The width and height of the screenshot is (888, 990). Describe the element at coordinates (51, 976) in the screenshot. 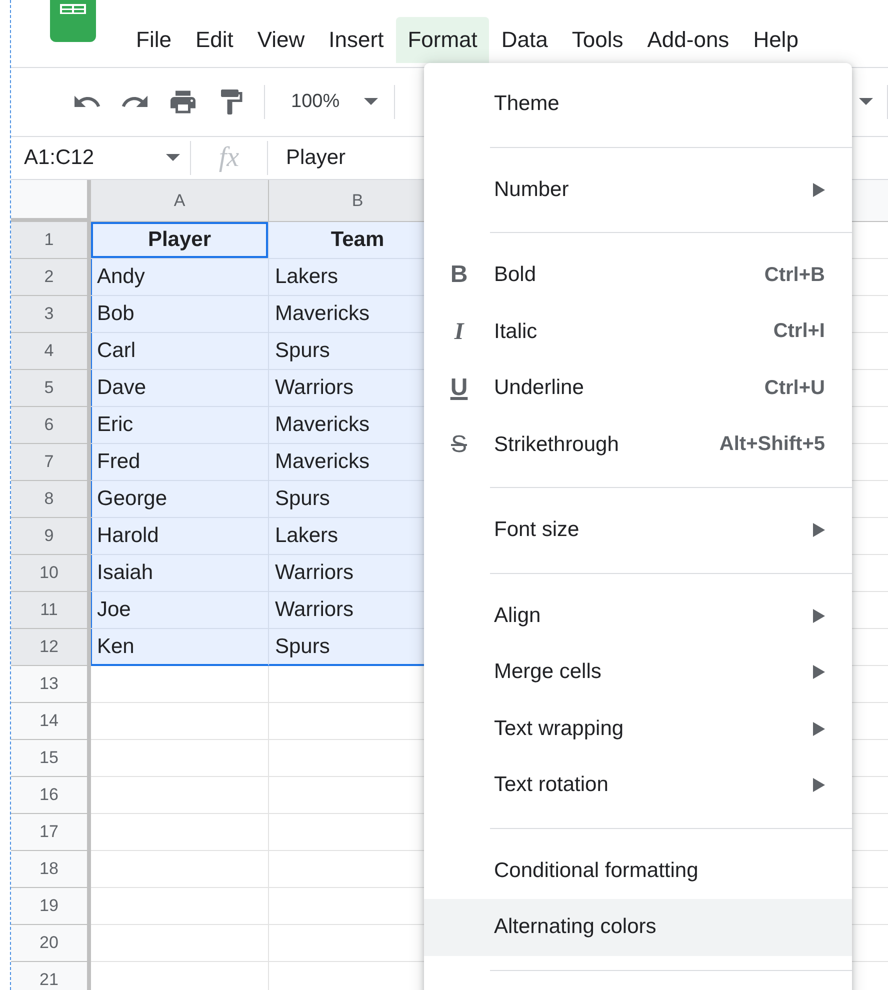

I see `row-header: 21` at that location.